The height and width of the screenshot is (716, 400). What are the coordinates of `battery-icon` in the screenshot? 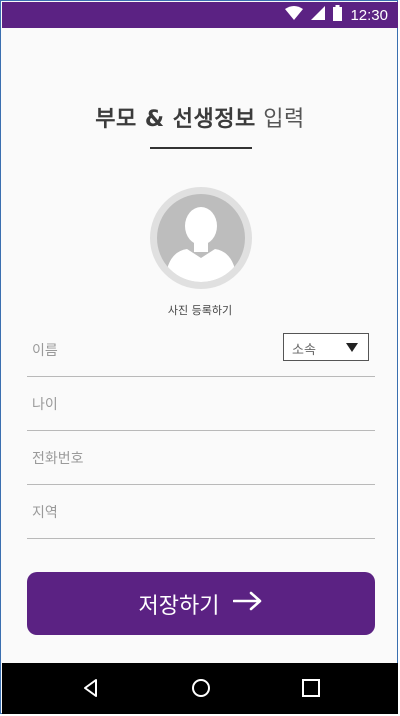 It's located at (338, 15).